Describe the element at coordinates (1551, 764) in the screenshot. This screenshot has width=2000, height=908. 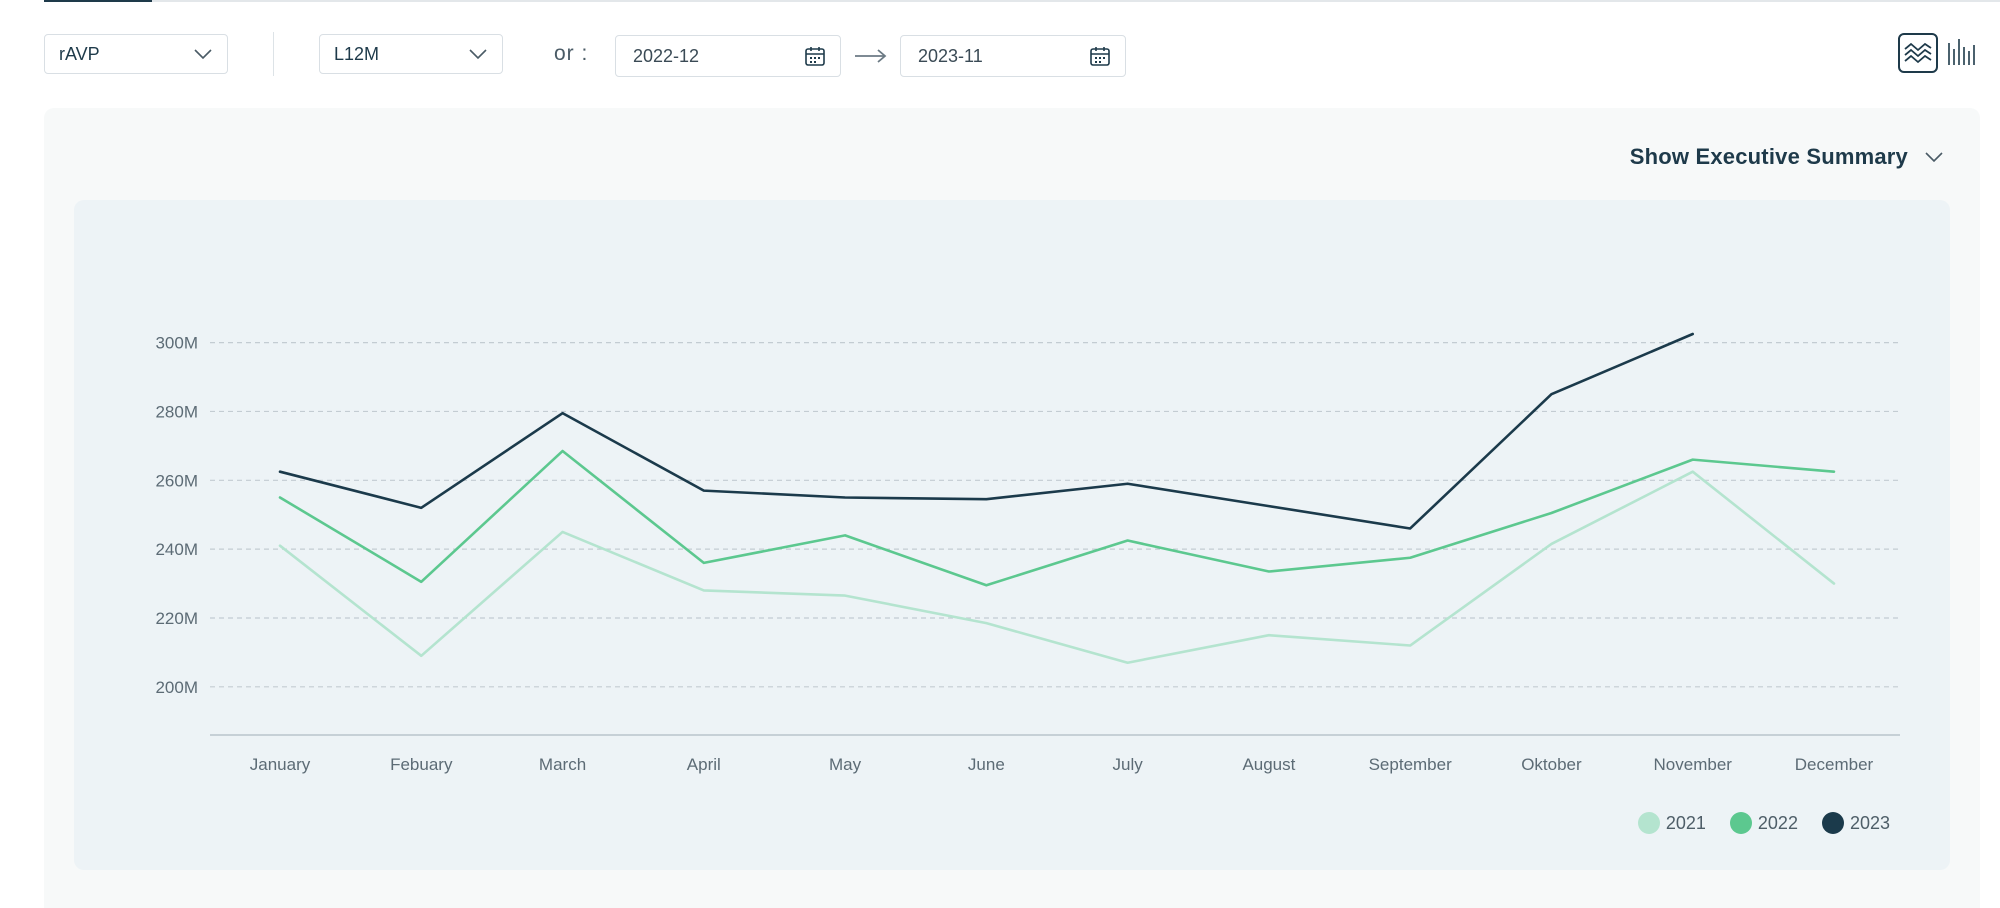
I see `x-tick-label: Oktober` at that location.